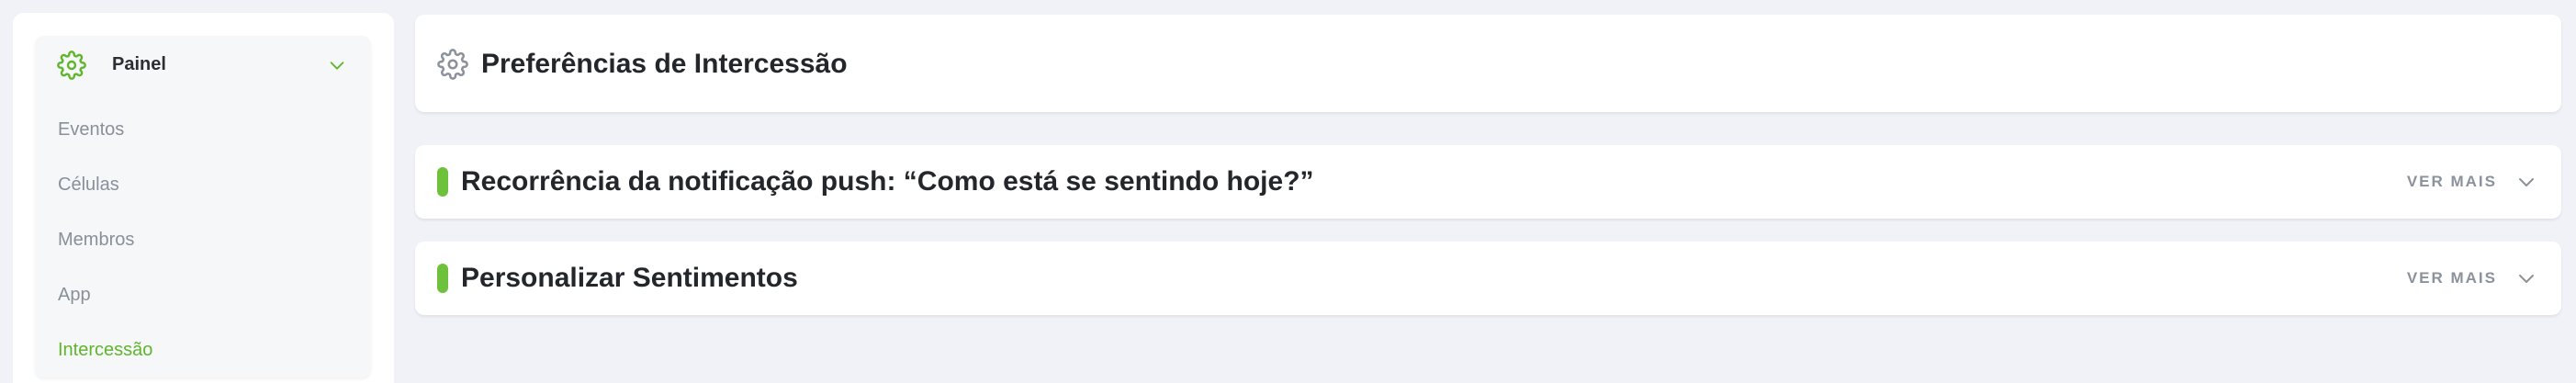 The image size is (2576, 383). I want to click on sidebar-item-membros: Membros, so click(96, 240).